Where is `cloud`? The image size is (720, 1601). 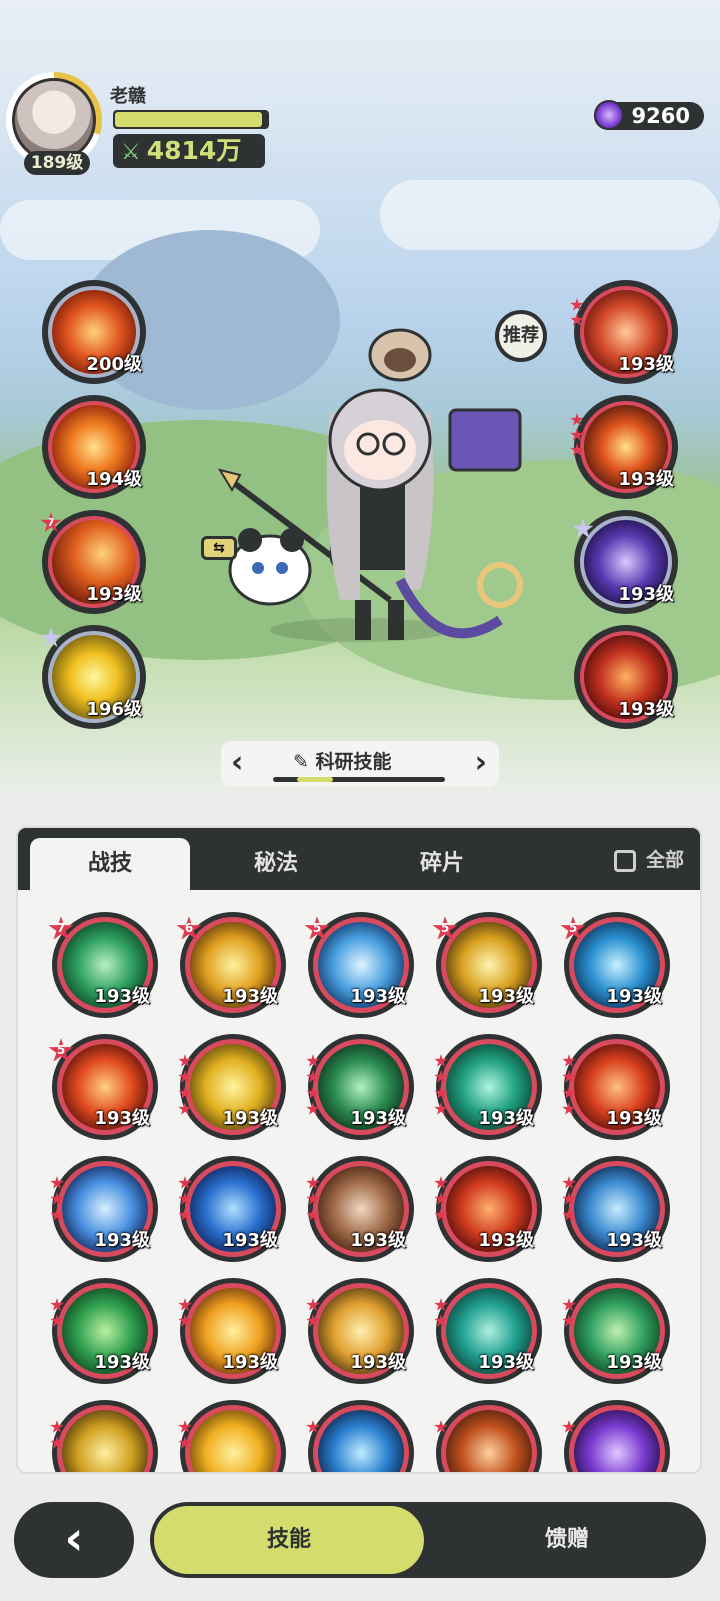 cloud is located at coordinates (550, 215).